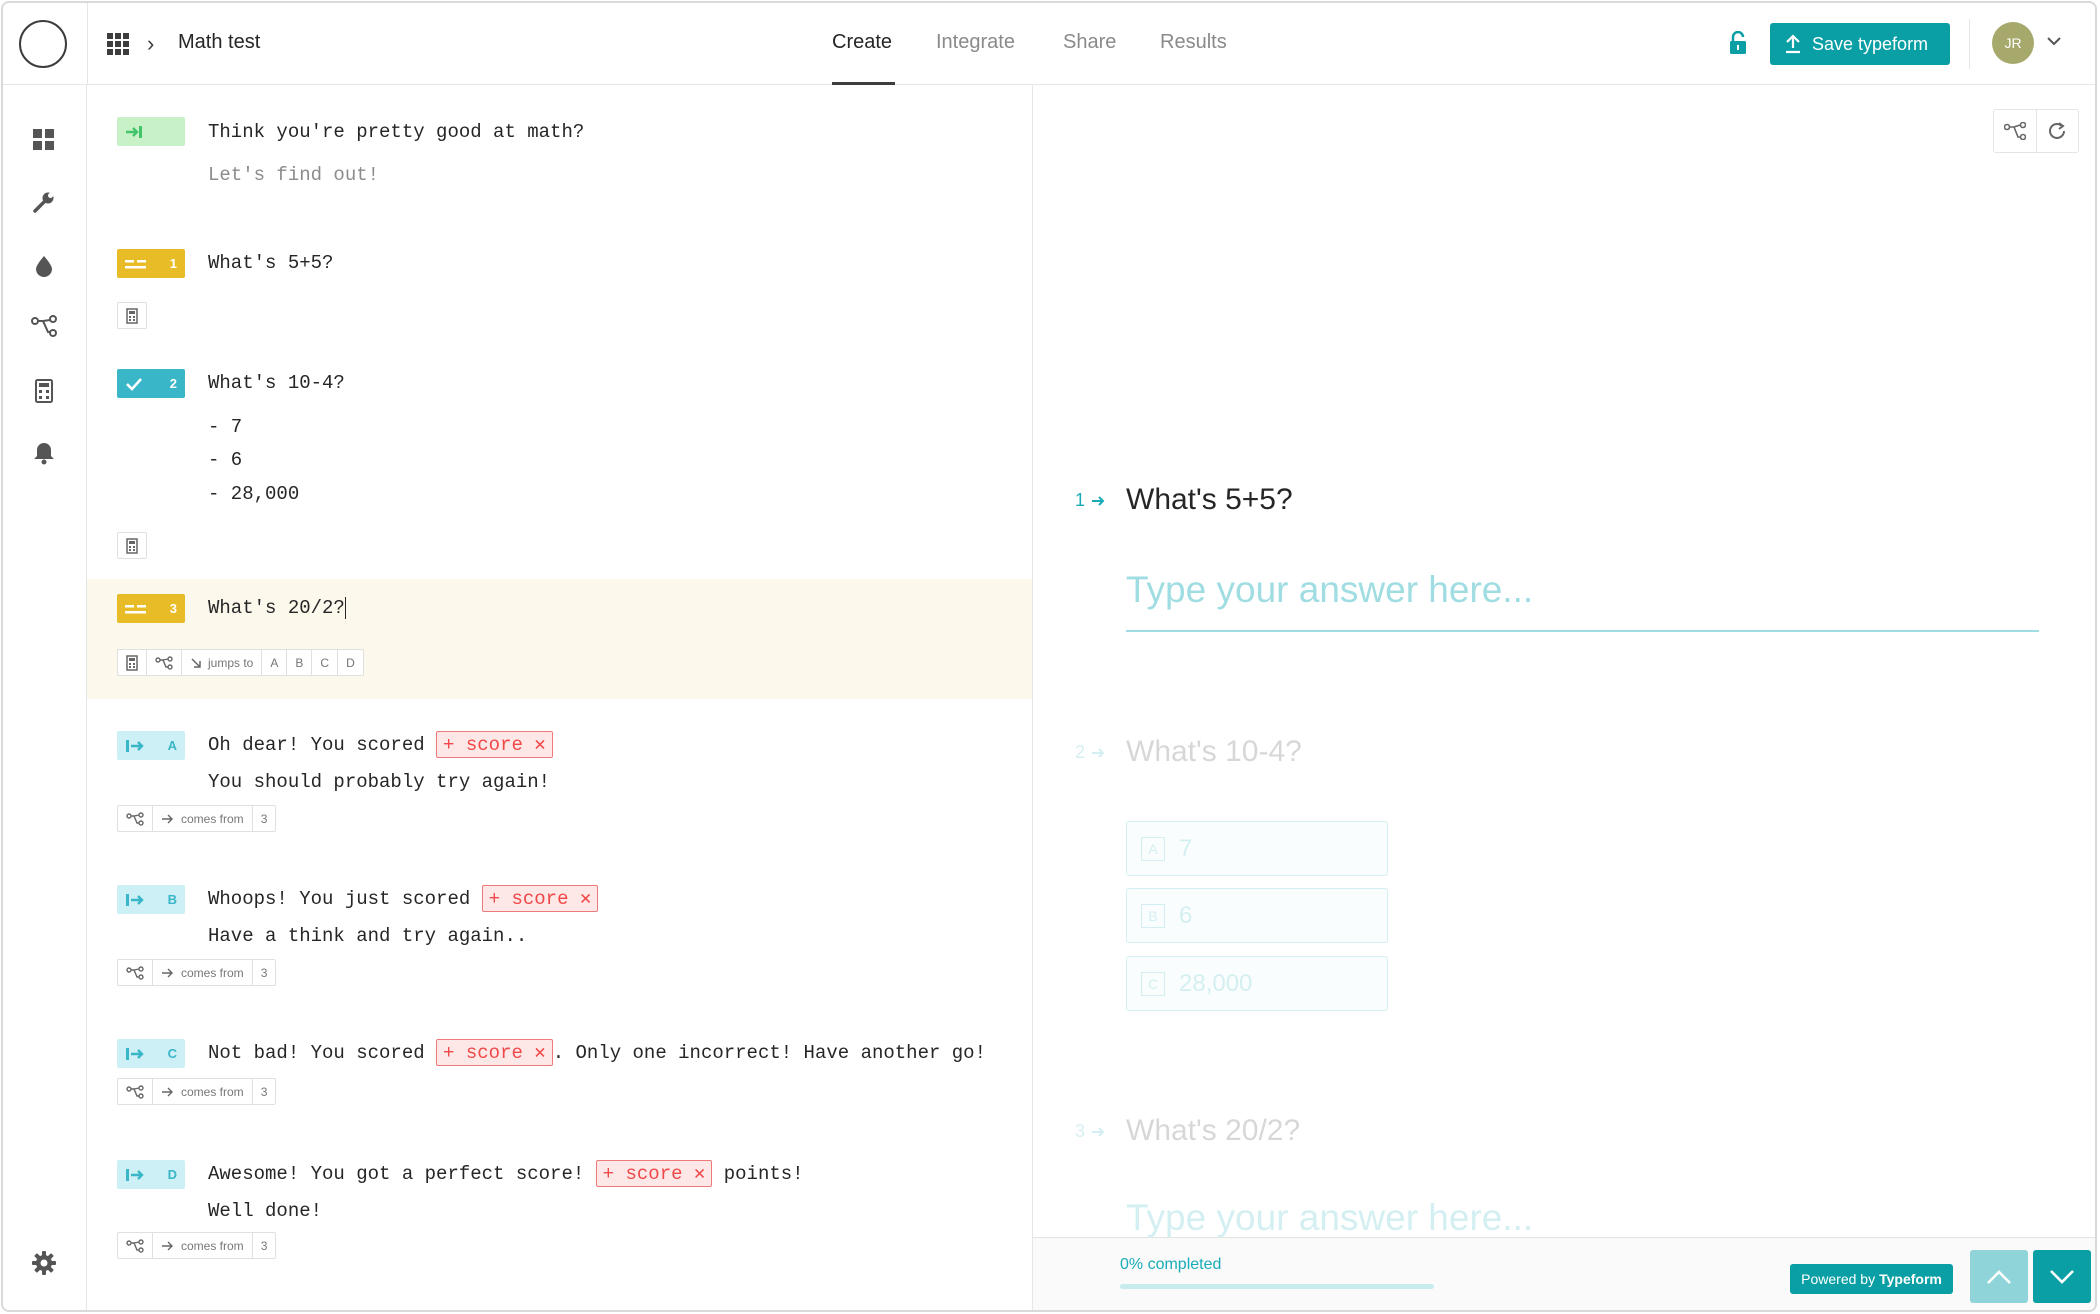  I want to click on dashboard-icon, so click(44, 140).